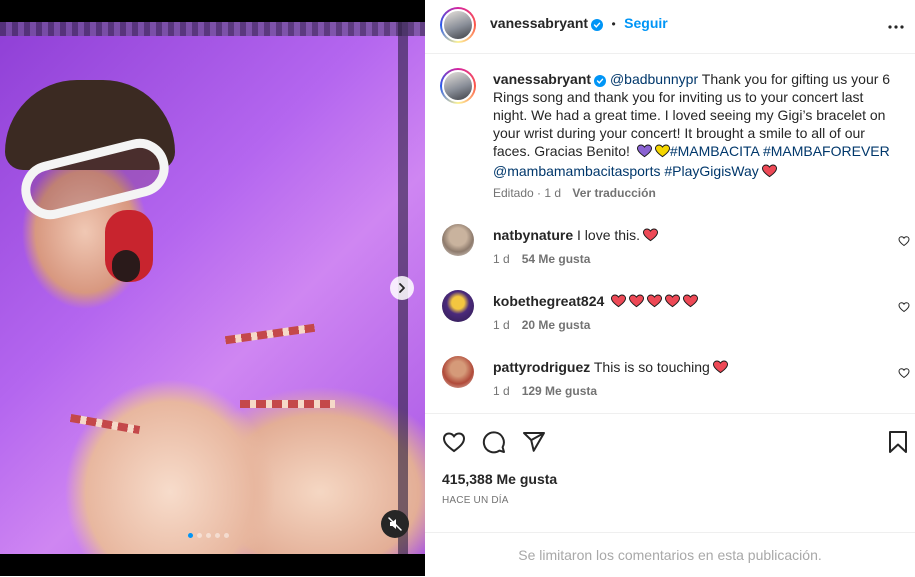 This screenshot has height=577, width=915. I want to click on comment-text-line: kobethegreat824, so click(683, 302).